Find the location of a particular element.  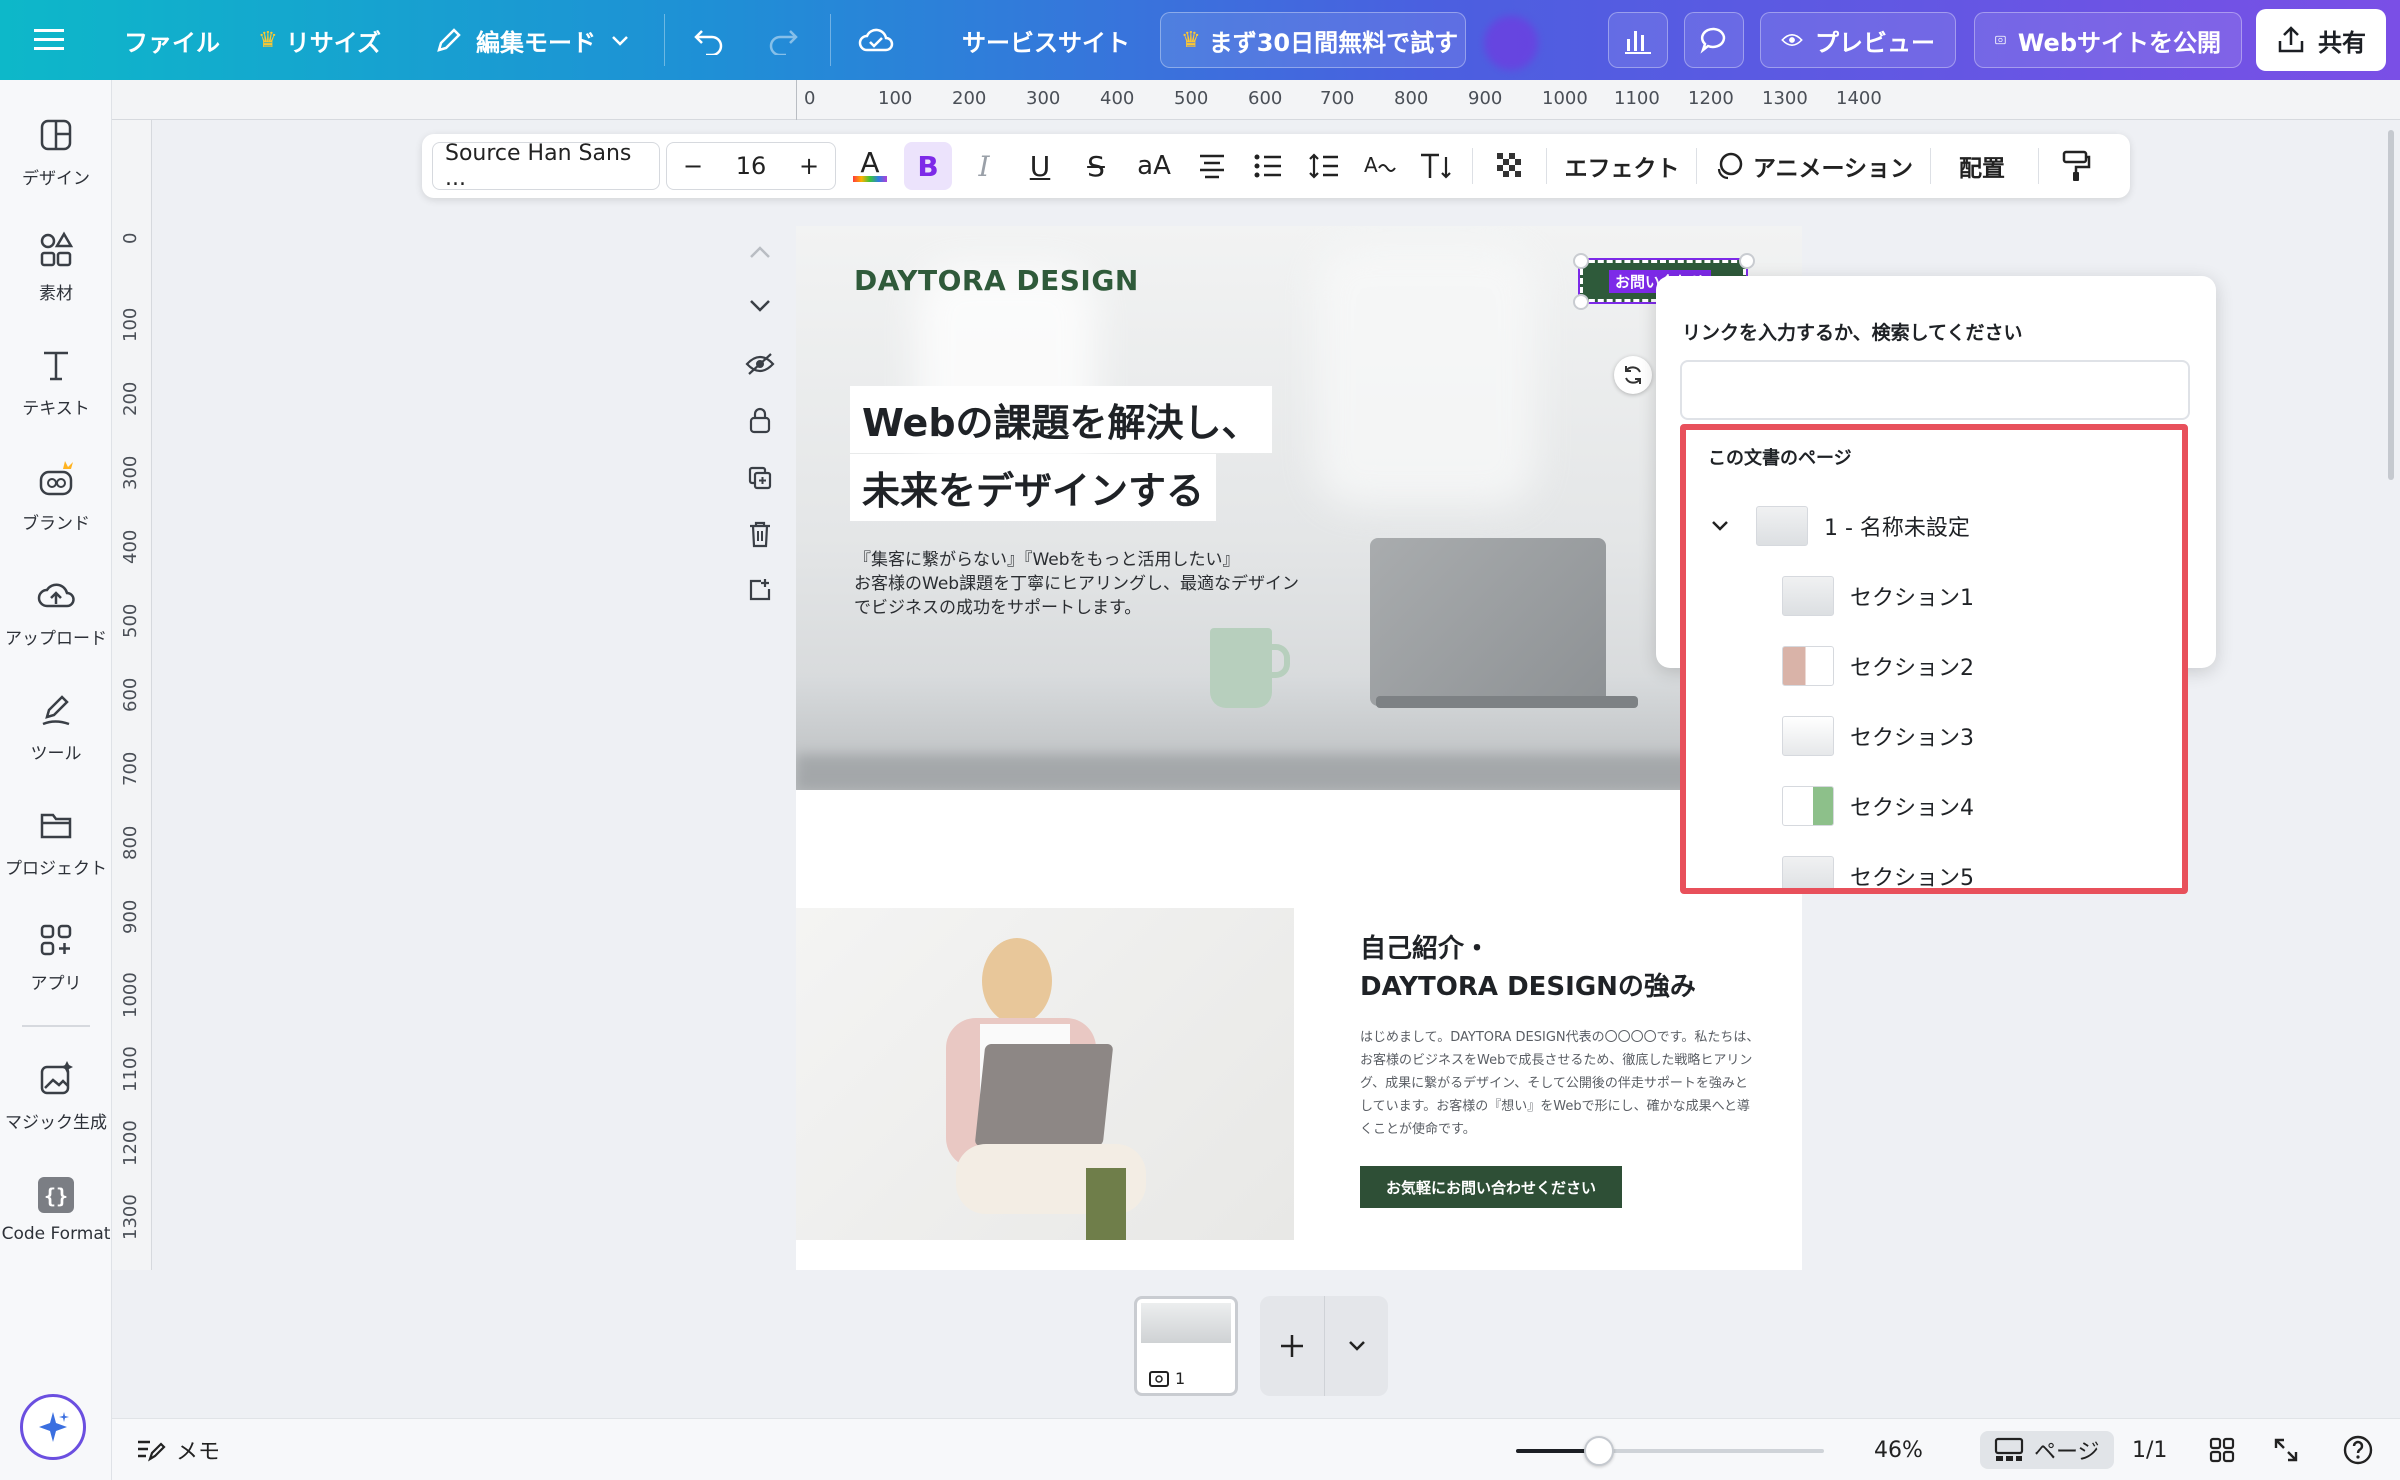

text-color-button: A is located at coordinates (870, 166).